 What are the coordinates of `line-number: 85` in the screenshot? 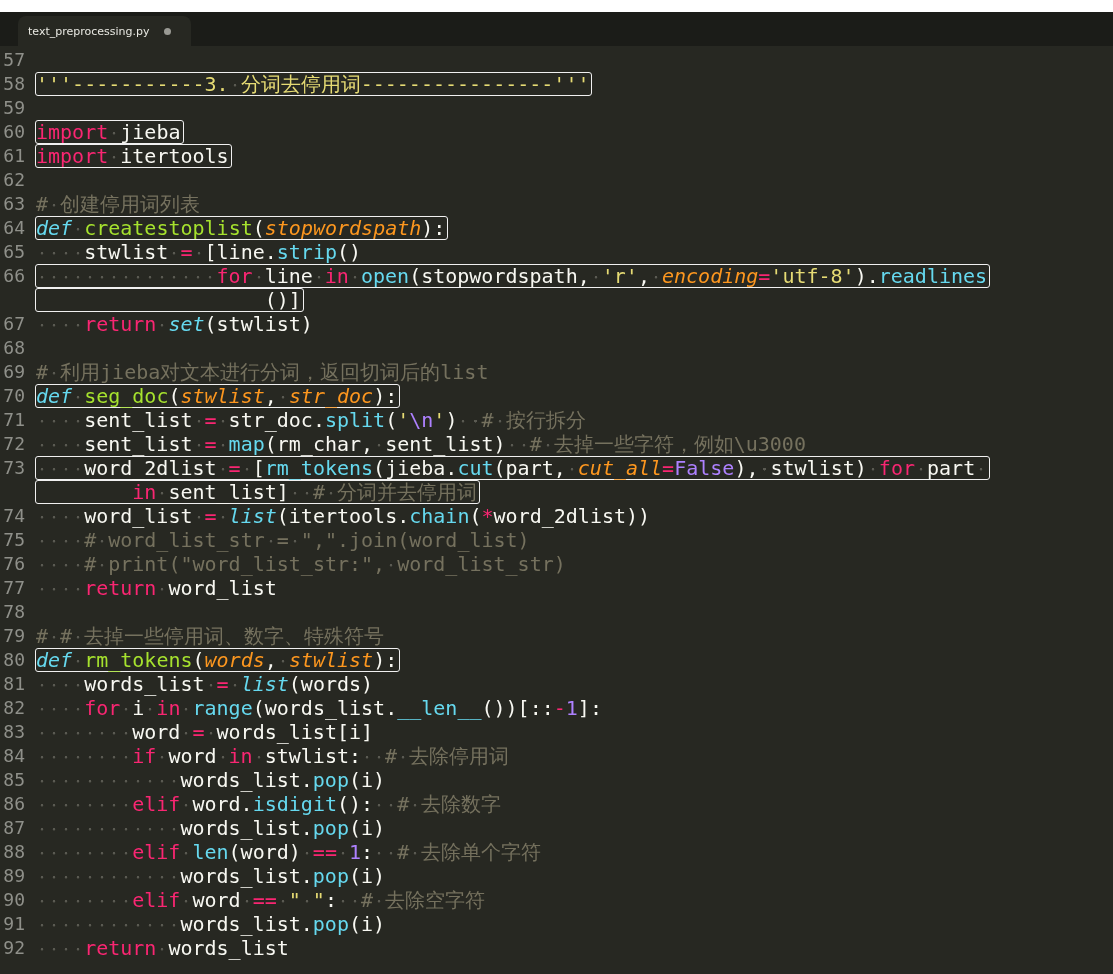 It's located at (14, 780).